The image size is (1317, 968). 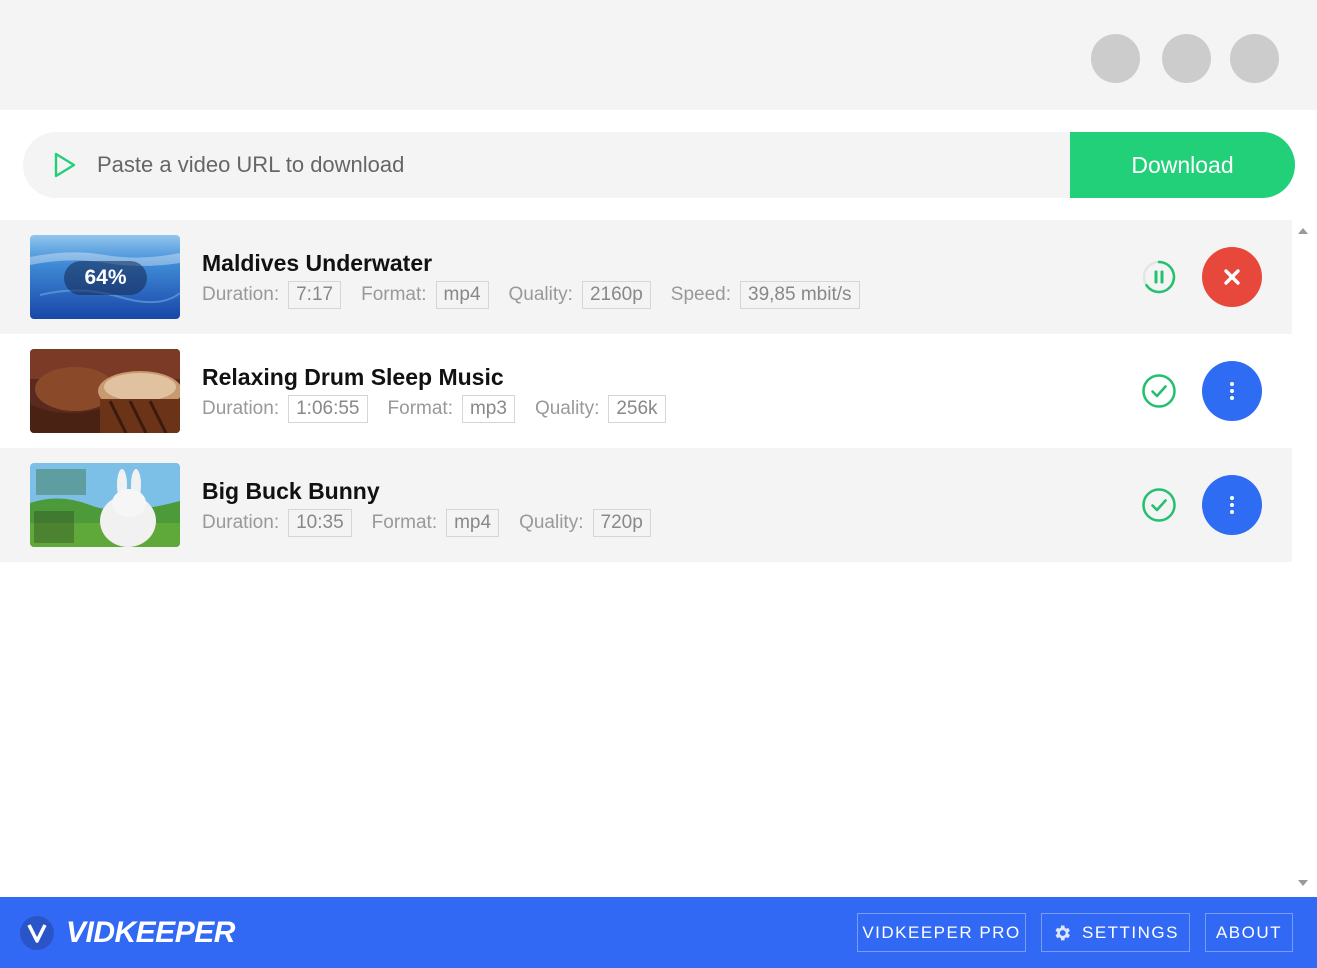 What do you see at coordinates (658, 55) in the screenshot?
I see `title-bar` at bounding box center [658, 55].